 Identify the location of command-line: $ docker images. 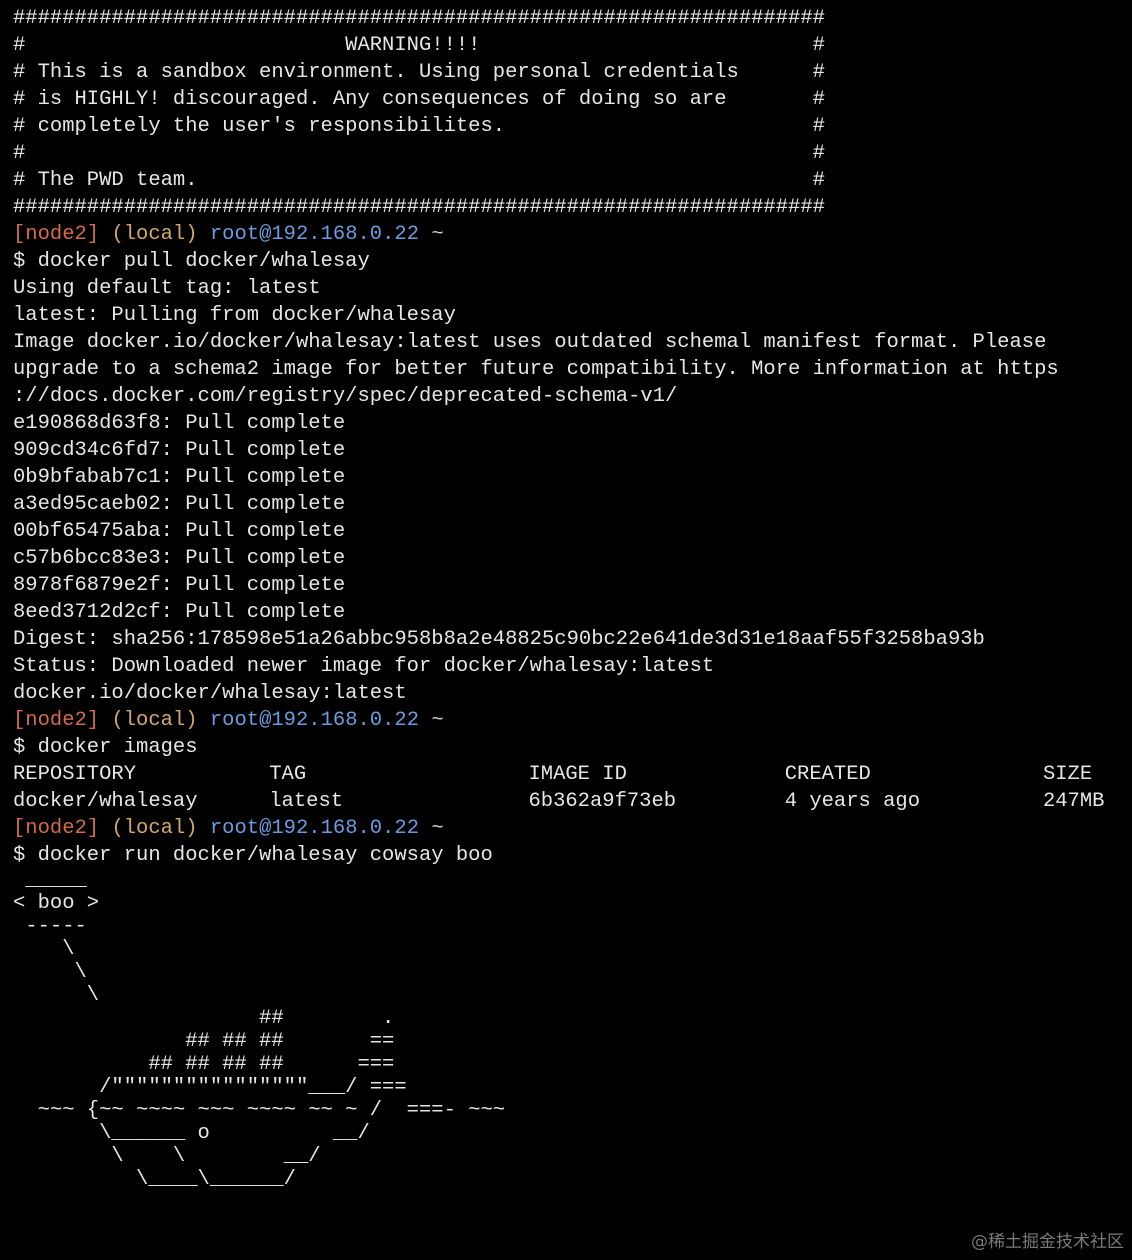
(105, 747).